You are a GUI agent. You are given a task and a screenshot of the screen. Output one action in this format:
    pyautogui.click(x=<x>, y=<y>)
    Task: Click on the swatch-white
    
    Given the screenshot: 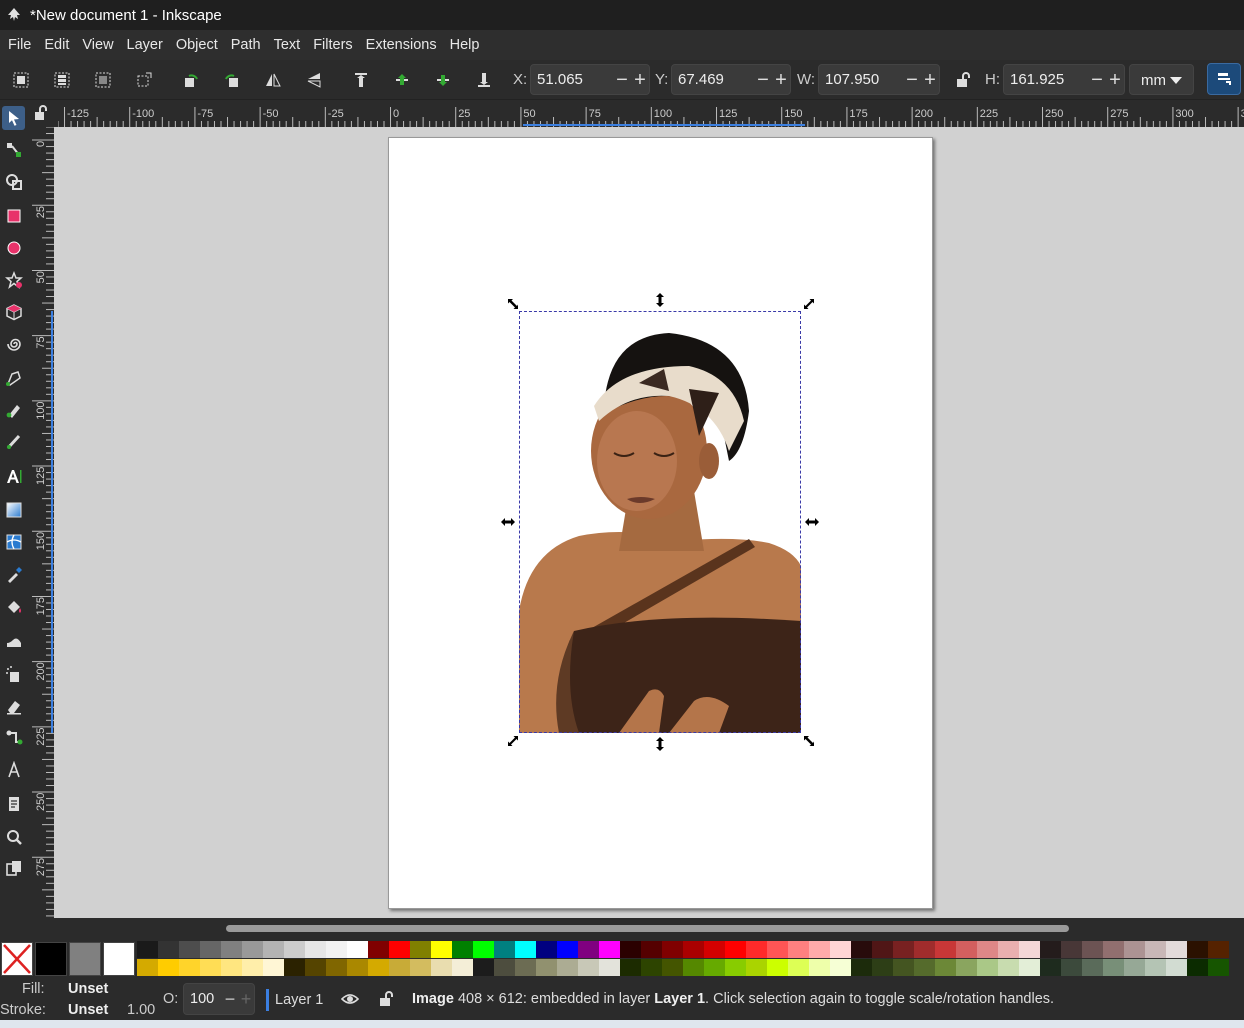 What is the action you would take?
    pyautogui.click(x=119, y=959)
    